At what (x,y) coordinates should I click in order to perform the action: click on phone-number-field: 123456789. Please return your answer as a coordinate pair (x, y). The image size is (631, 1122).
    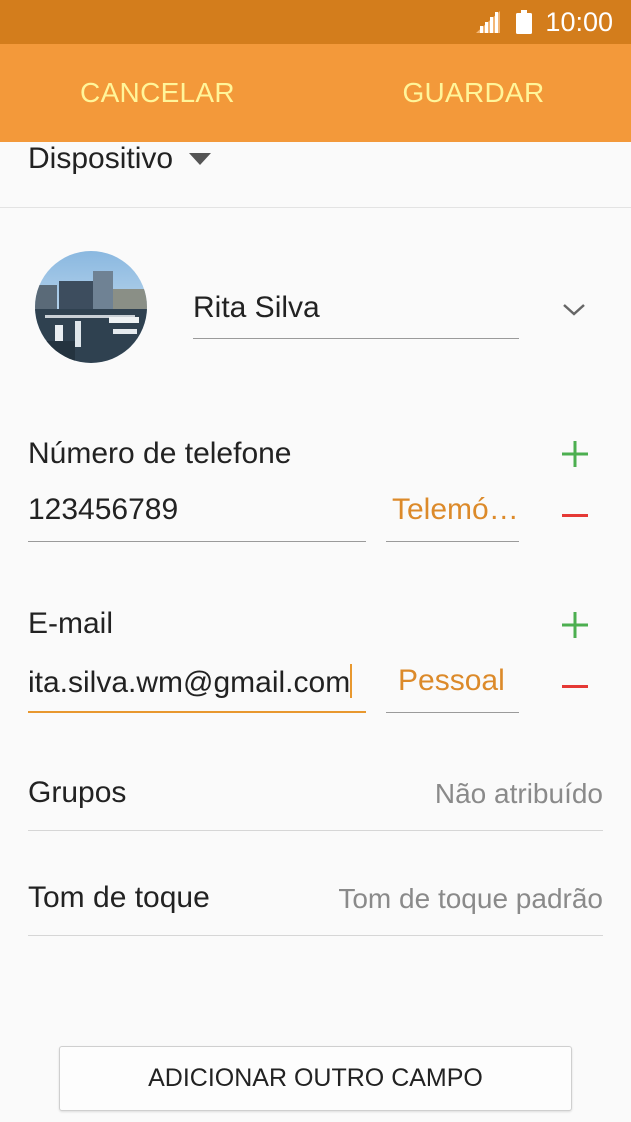
    Looking at the image, I should click on (197, 517).